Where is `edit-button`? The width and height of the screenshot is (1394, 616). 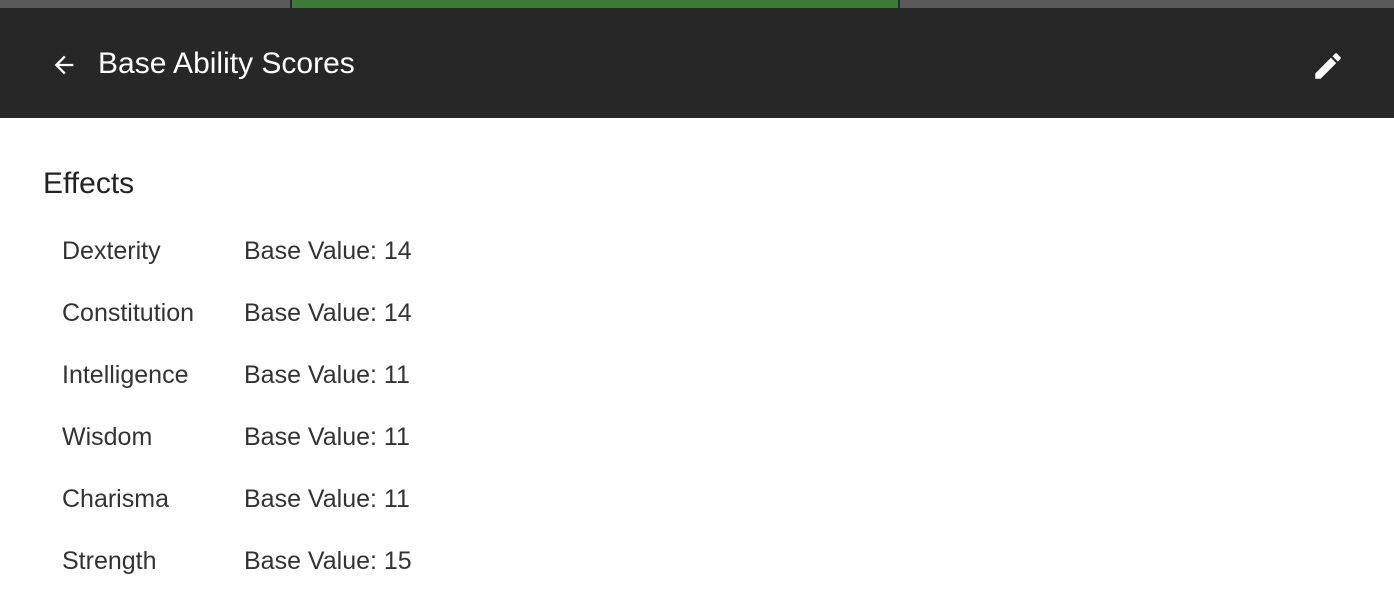 edit-button is located at coordinates (1328, 66).